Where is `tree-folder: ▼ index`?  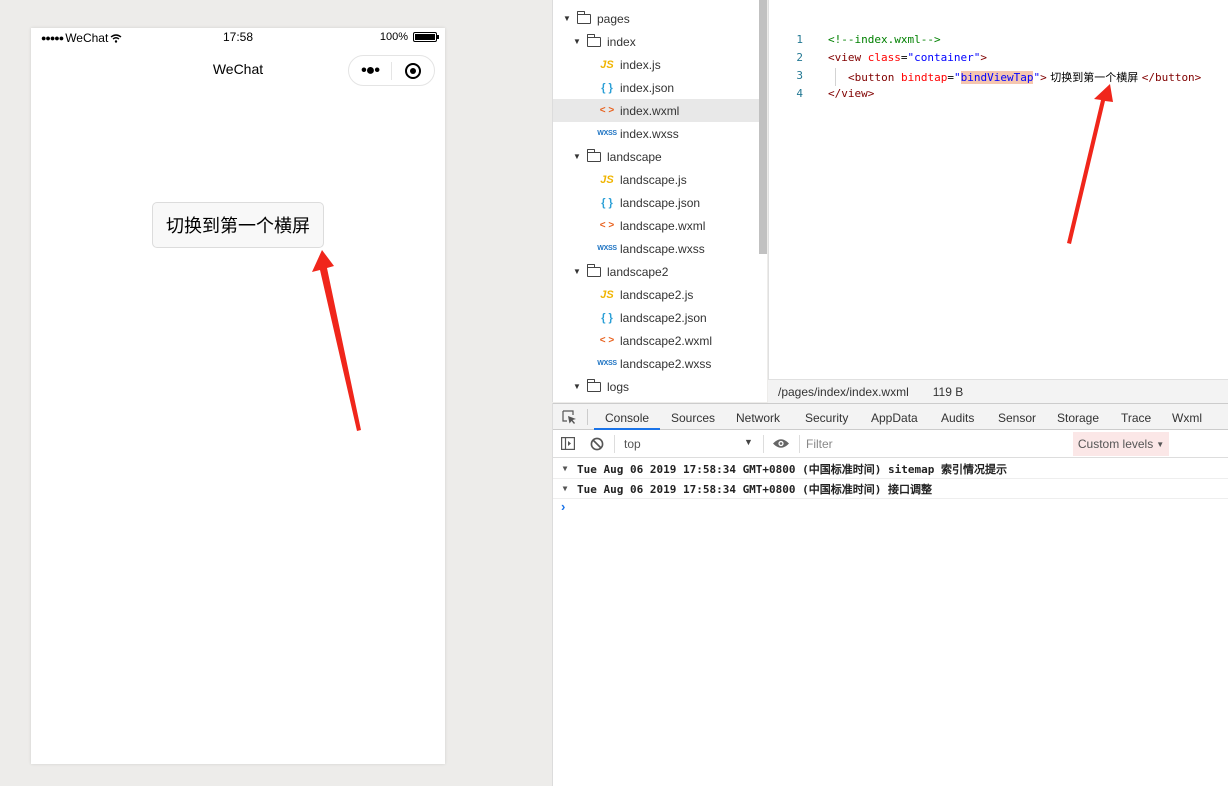 tree-folder: ▼ index is located at coordinates (656, 41).